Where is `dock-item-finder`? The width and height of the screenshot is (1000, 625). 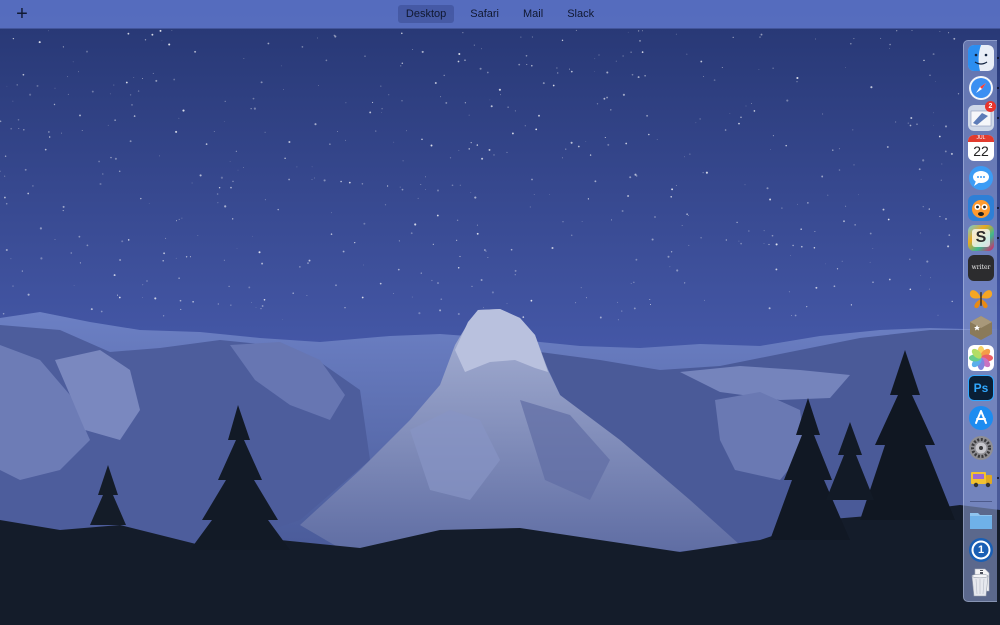 dock-item-finder is located at coordinates (983, 58).